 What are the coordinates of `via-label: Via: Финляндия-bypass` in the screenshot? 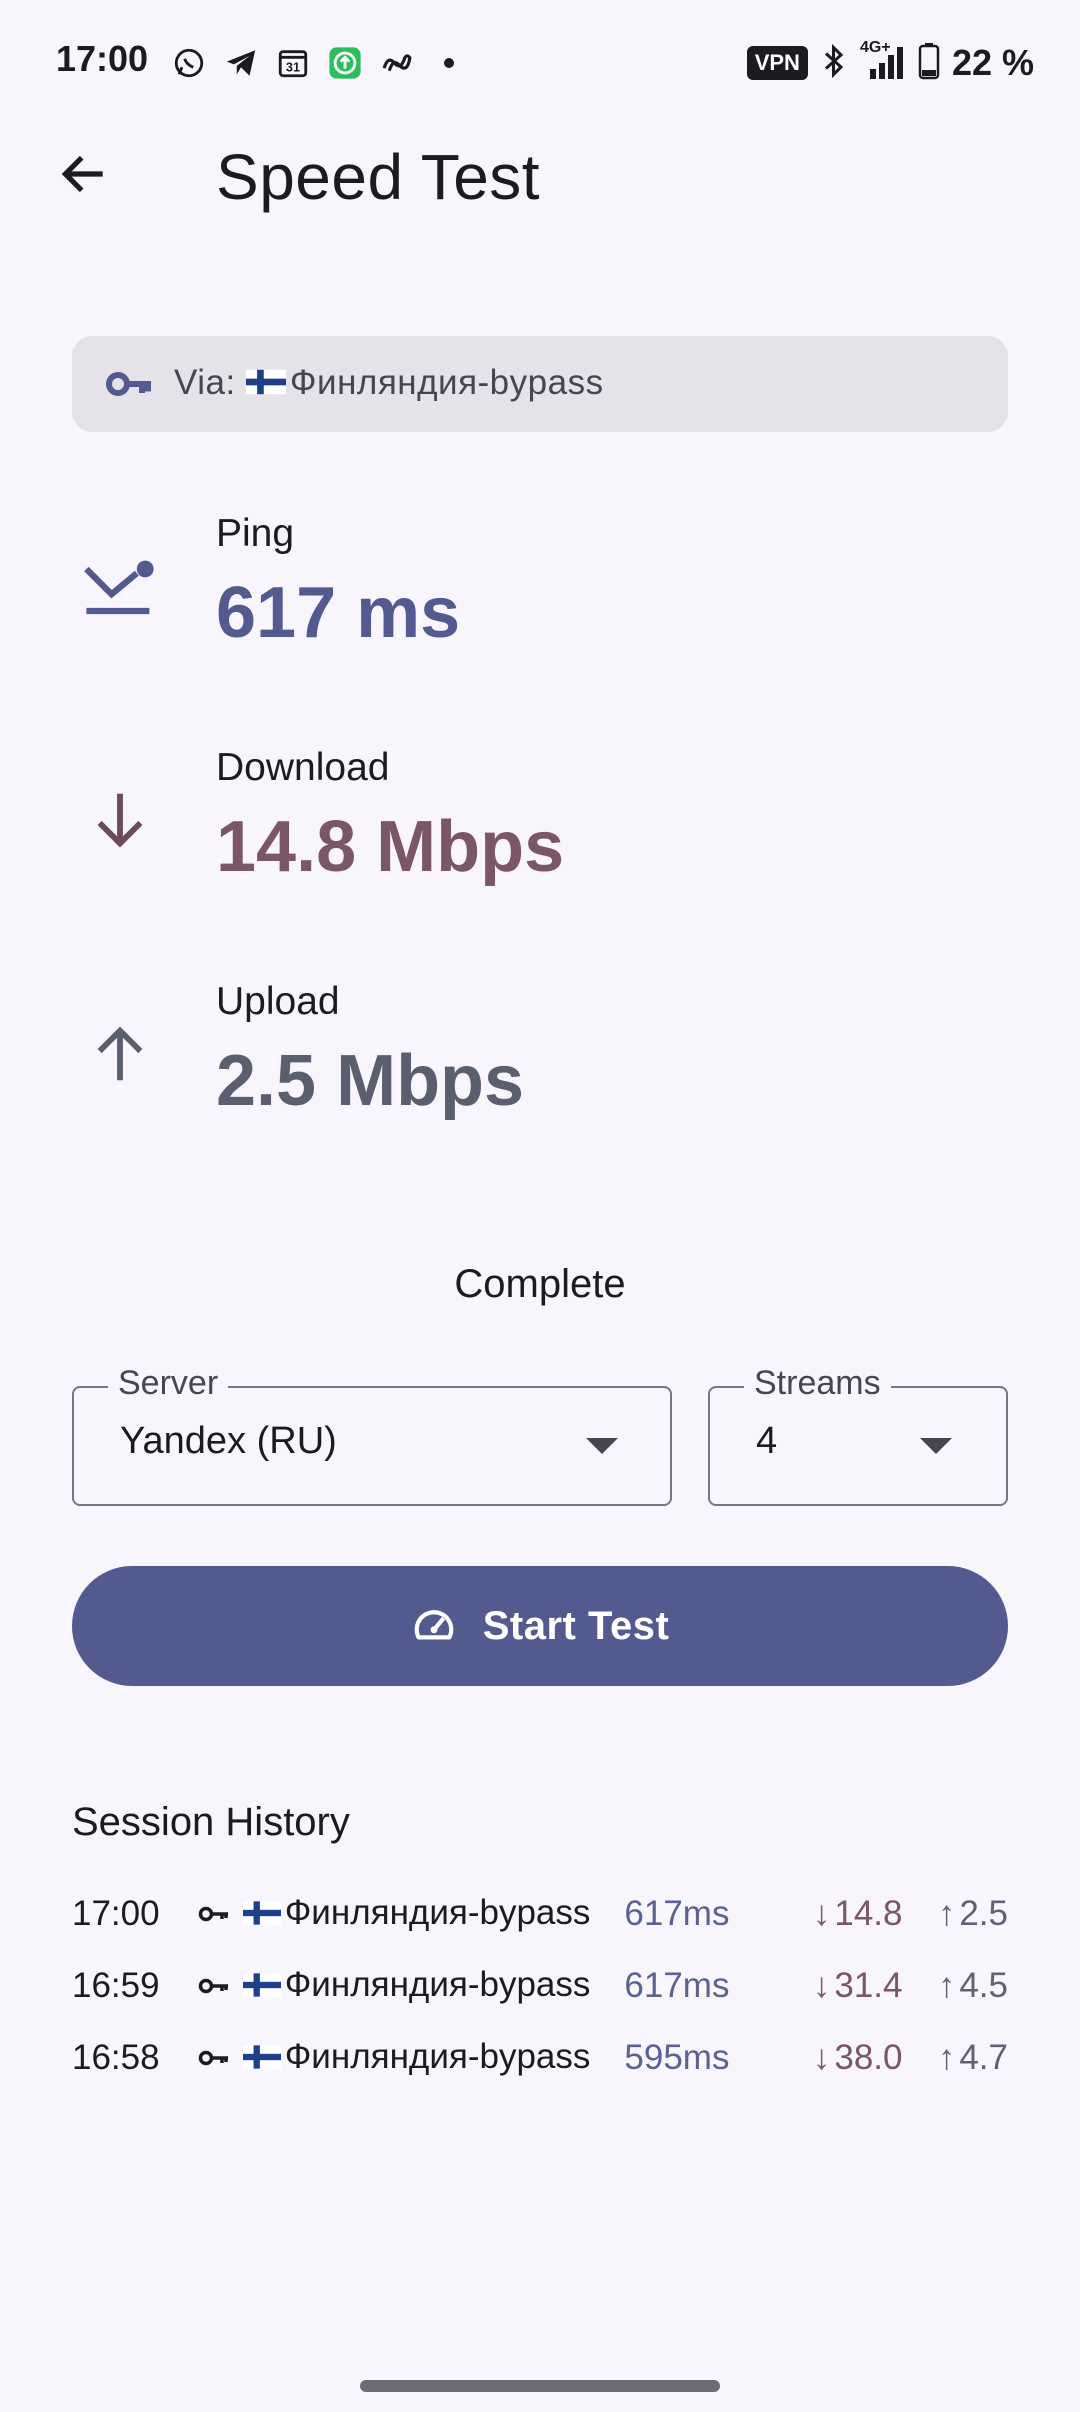 It's located at (389, 384).